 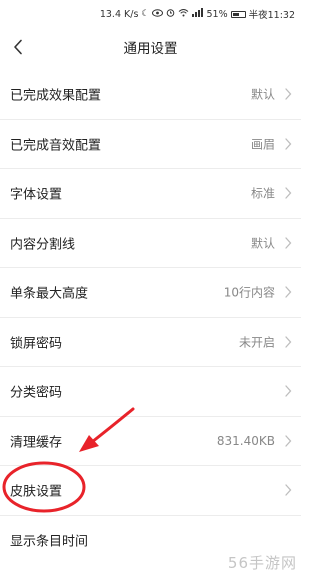 What do you see at coordinates (262, 144) in the screenshot?
I see `settings-row-value: 画眉` at bounding box center [262, 144].